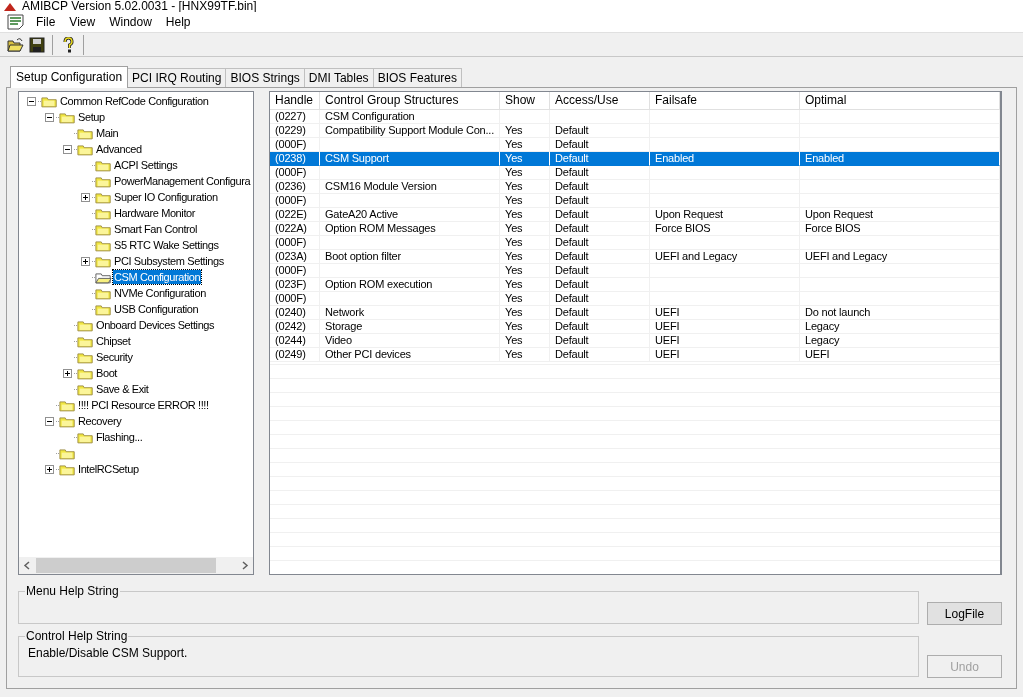  What do you see at coordinates (822, 326) in the screenshot?
I see `table-cell-text: Legacy` at bounding box center [822, 326].